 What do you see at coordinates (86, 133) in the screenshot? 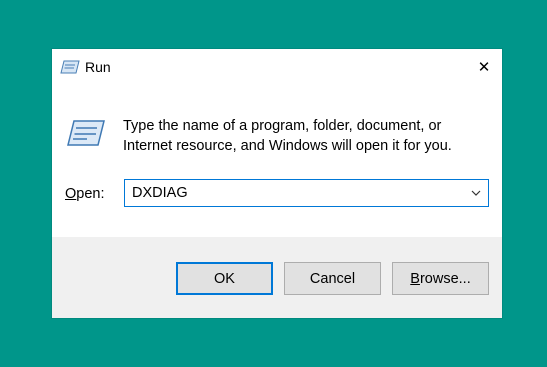
I see `run-large-icon` at bounding box center [86, 133].